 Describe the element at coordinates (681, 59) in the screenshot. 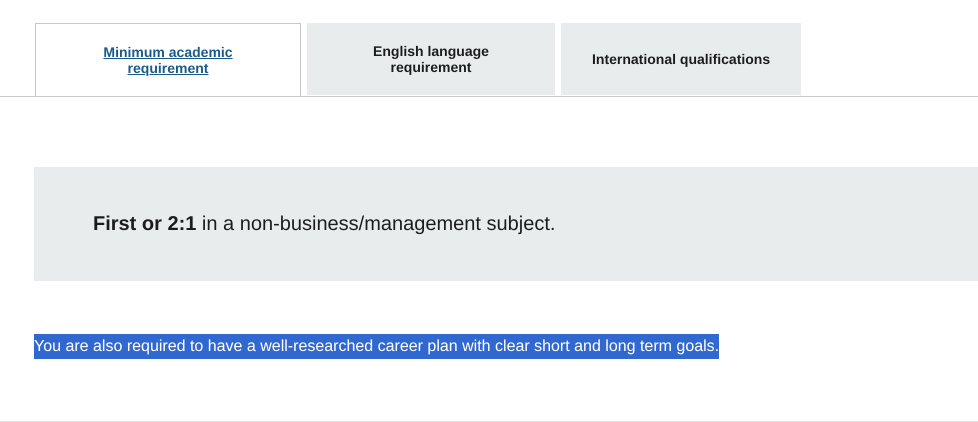

I see `tab: International qualifications` at that location.